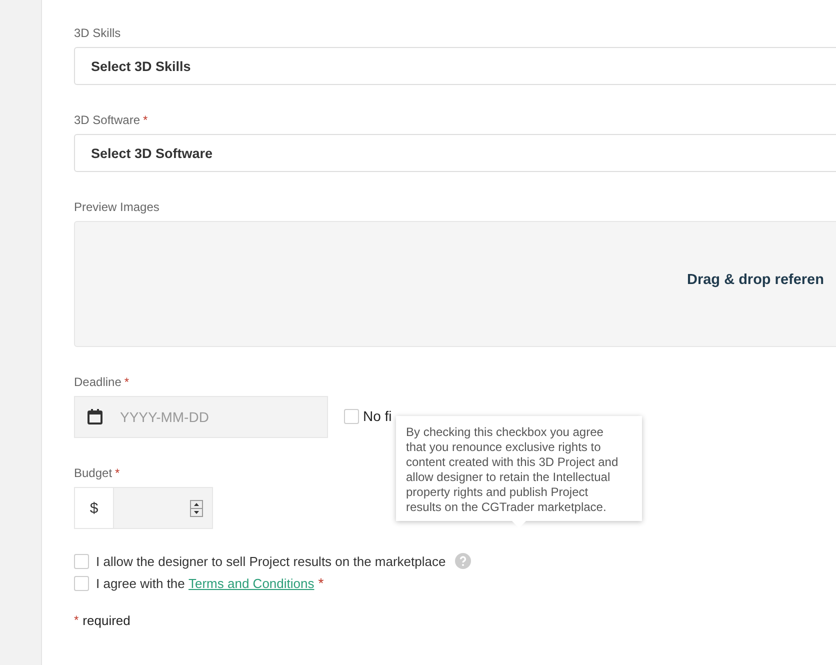 The height and width of the screenshot is (665, 836). Describe the element at coordinates (97, 34) in the screenshot. I see `field-label: 3D Skills` at that location.